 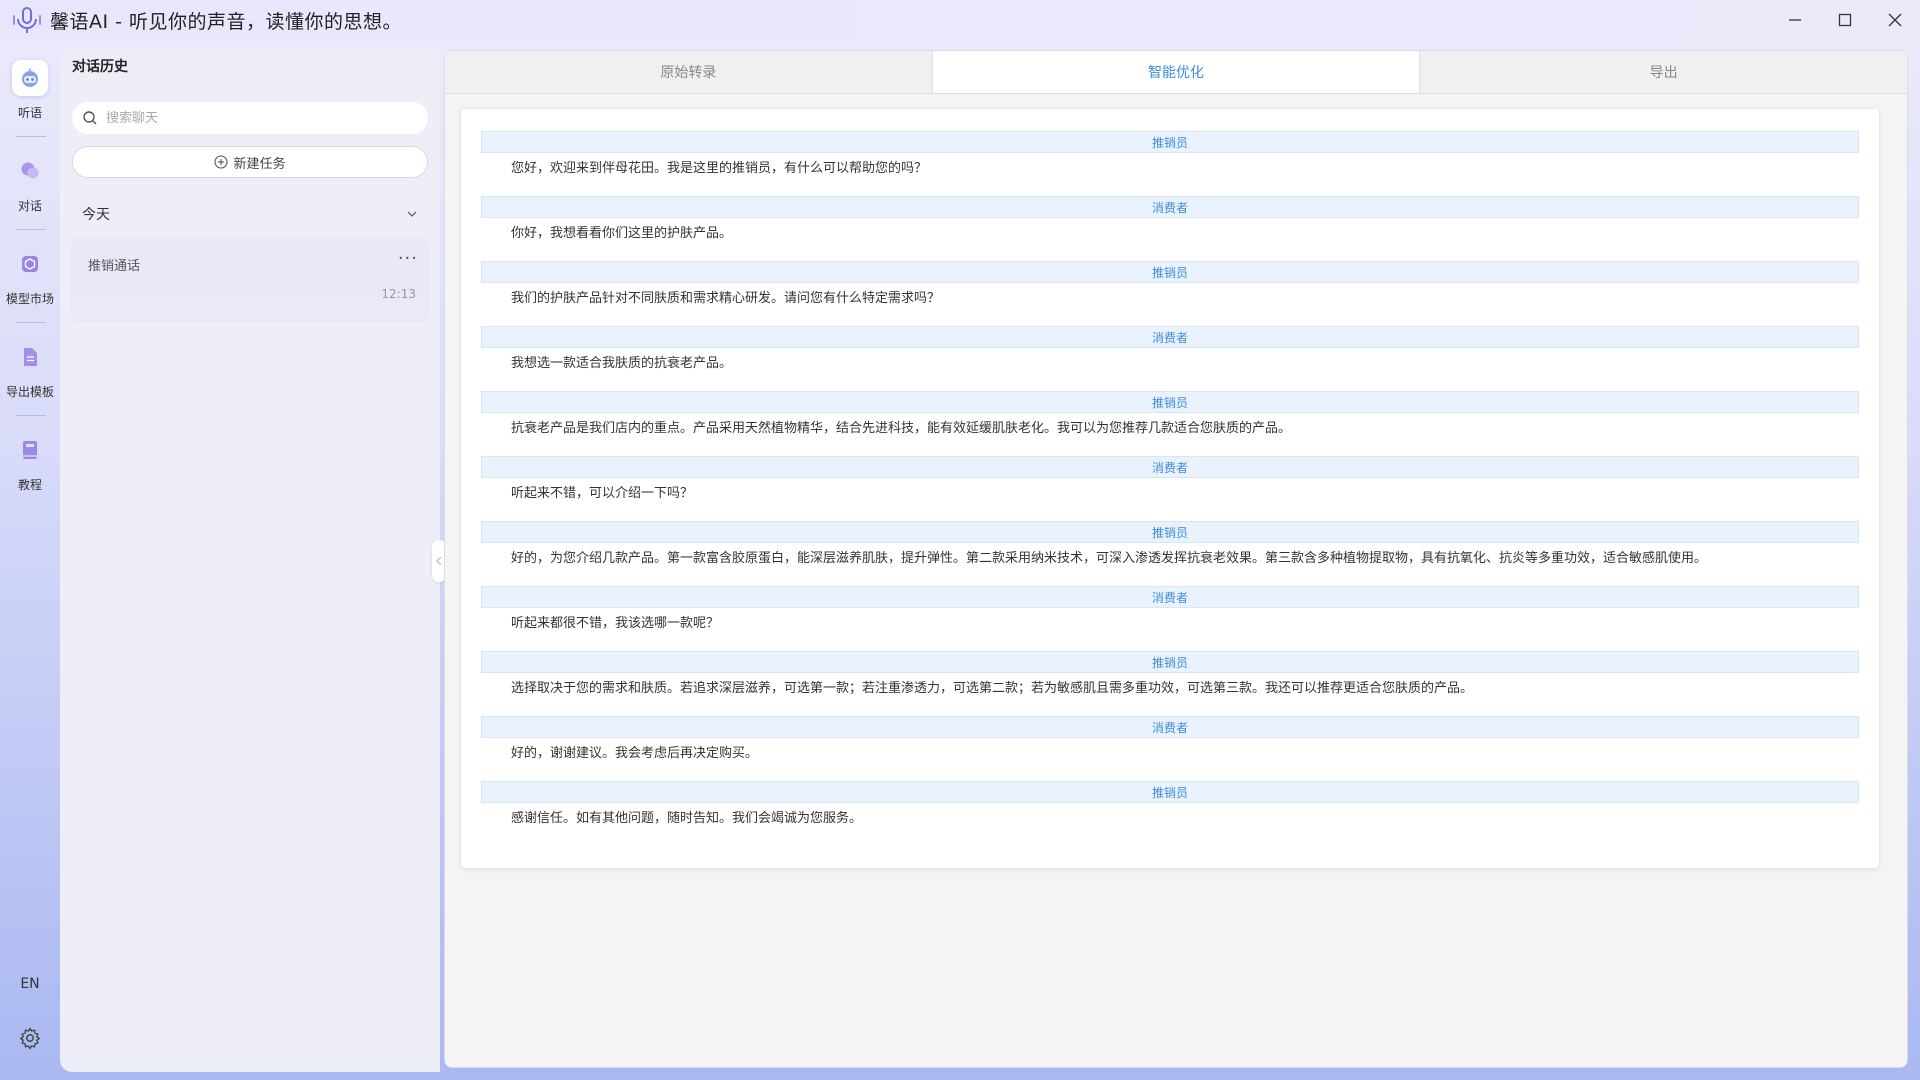 What do you see at coordinates (226, 21) in the screenshot?
I see `app-title: 馨语AI - 听见你的声音，读懂你的思想。` at bounding box center [226, 21].